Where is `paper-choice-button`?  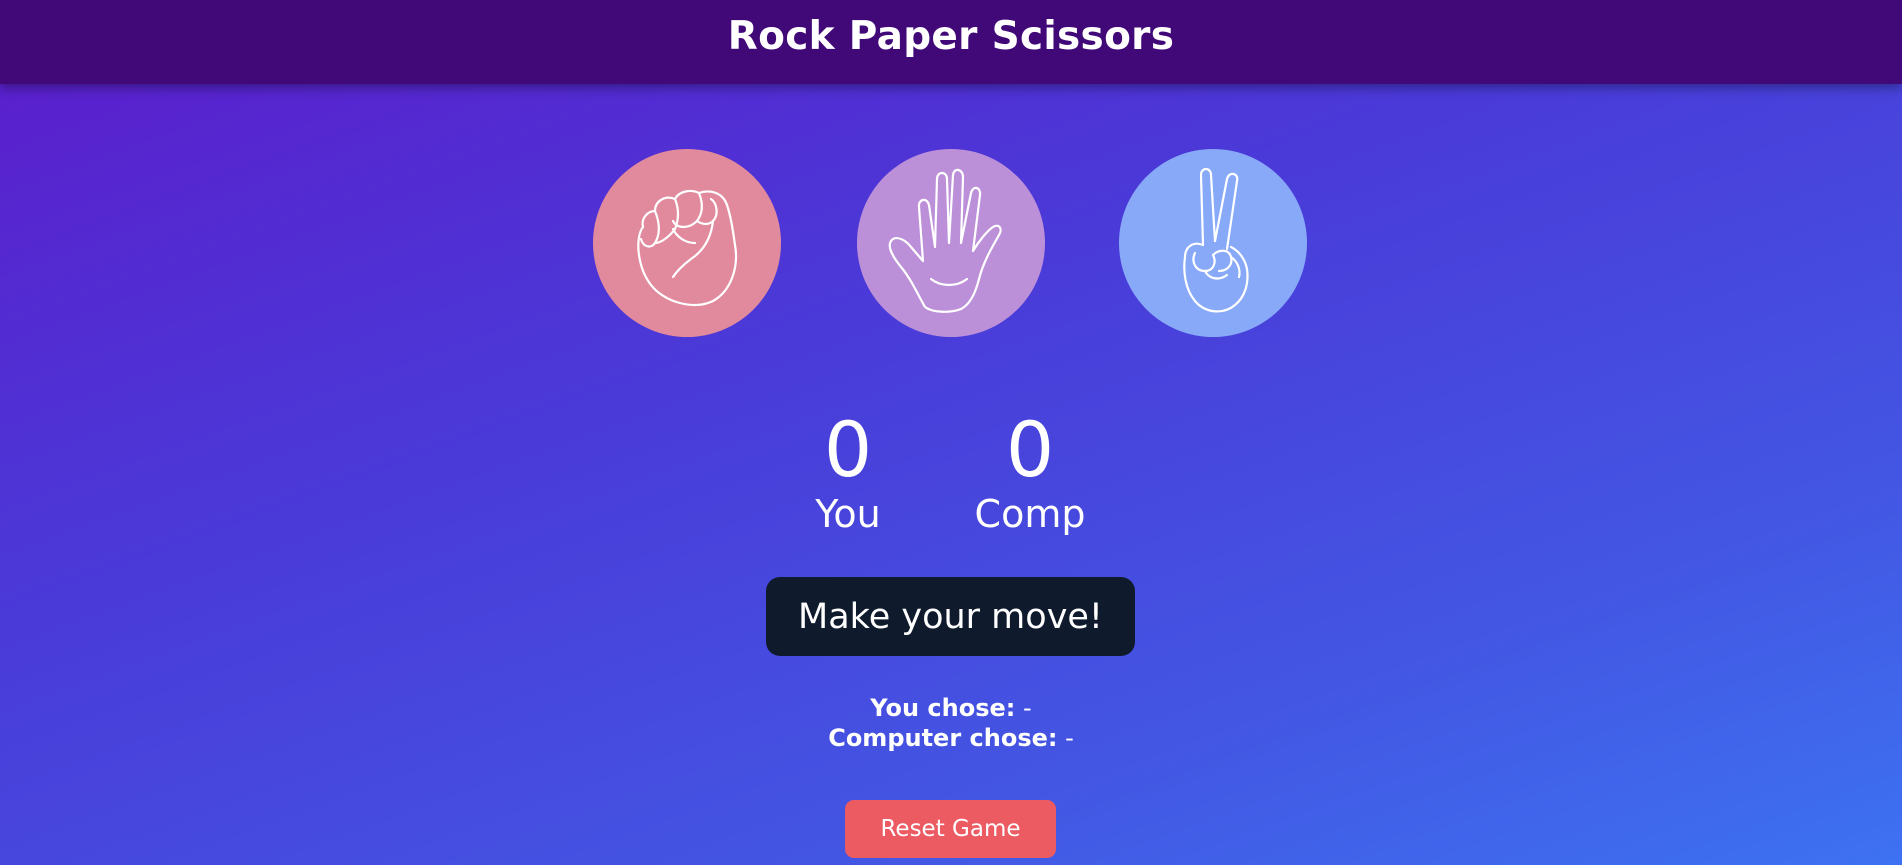 paper-choice-button is located at coordinates (951, 243).